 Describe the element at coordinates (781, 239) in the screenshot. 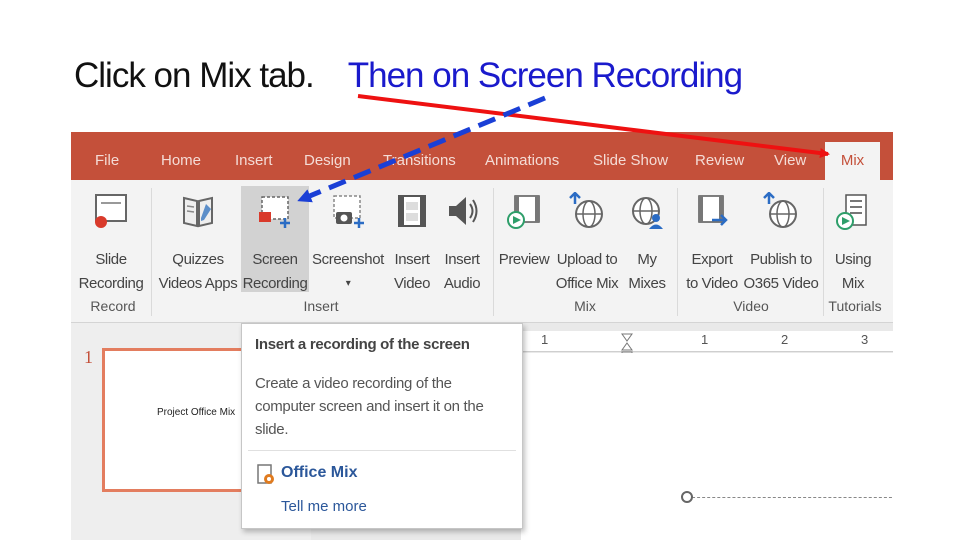

I see `publish-to-o365-video-button: Publish to O365 Video` at that location.